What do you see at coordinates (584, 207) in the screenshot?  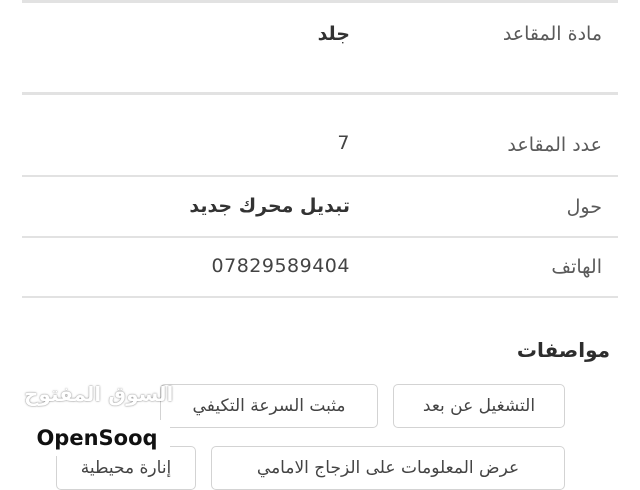 I see `about-label: حول` at bounding box center [584, 207].